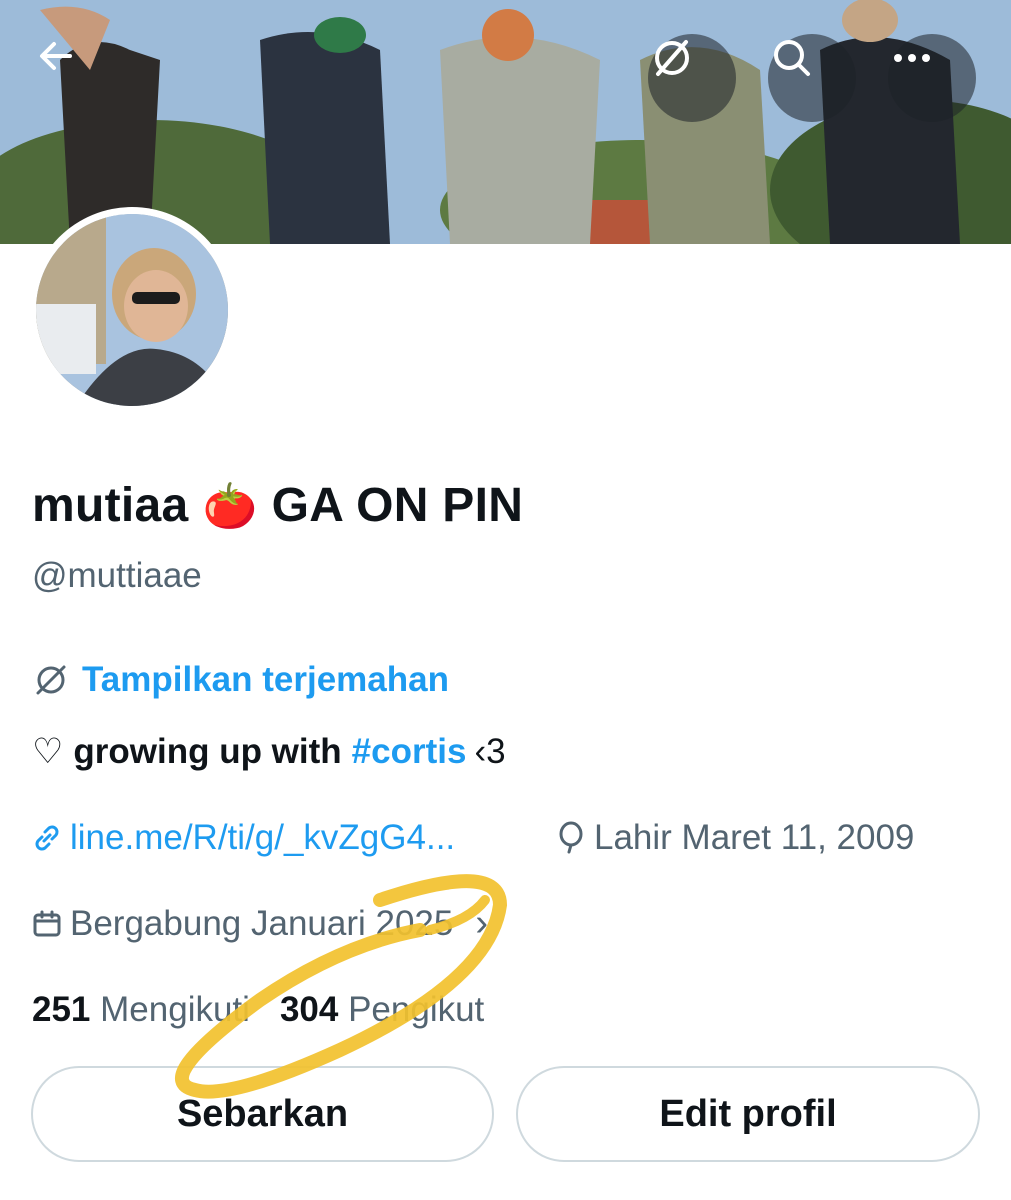 The width and height of the screenshot is (1011, 1200). I want to click on display-name: mutiaa 🍅 GA ON PIN, so click(277, 505).